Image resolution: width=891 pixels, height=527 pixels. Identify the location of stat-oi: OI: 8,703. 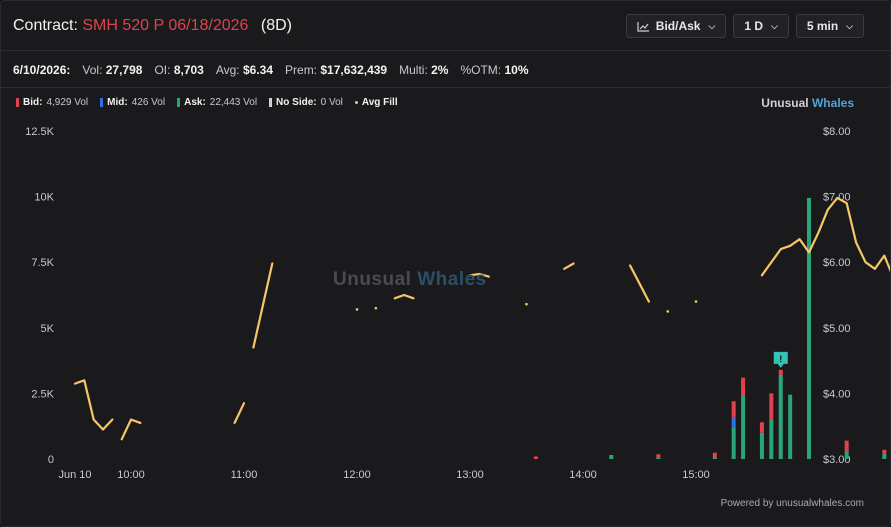
(179, 70).